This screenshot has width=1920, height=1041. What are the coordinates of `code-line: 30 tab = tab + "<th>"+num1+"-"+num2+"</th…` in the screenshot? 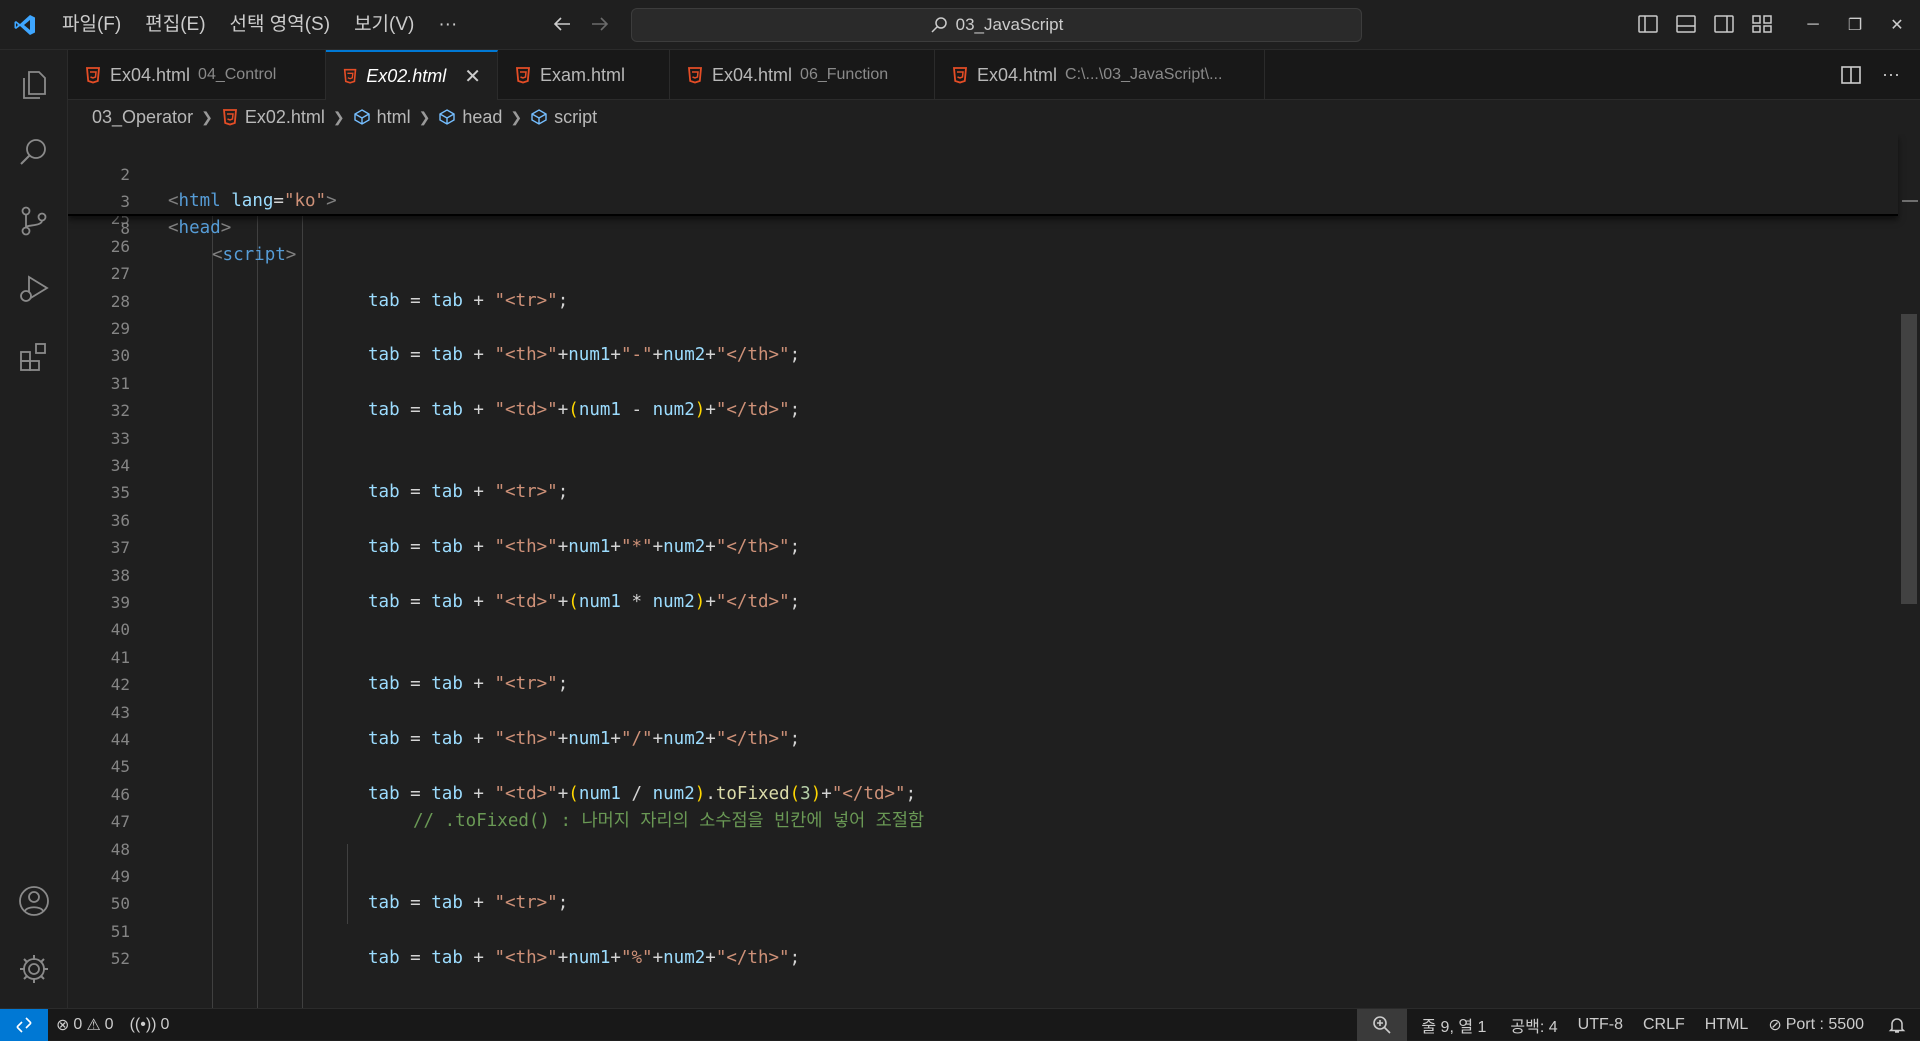 It's located at (983, 355).